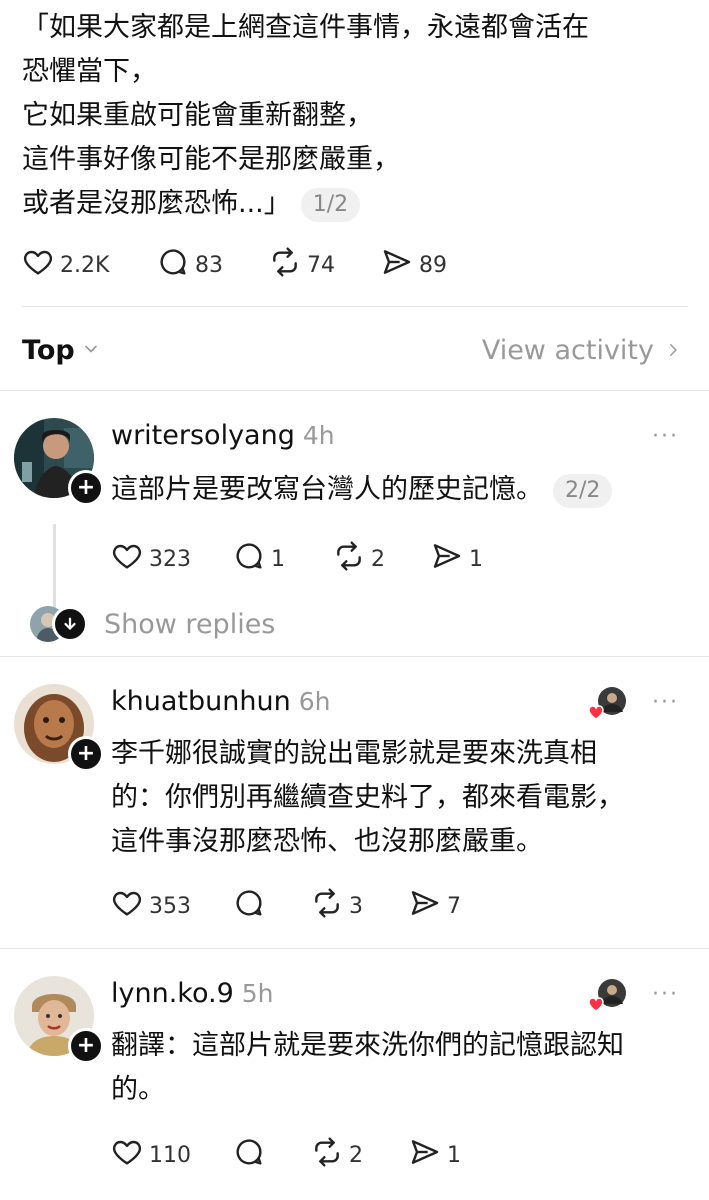 The image size is (709, 1200). I want to click on comment-count: 83, so click(209, 265).